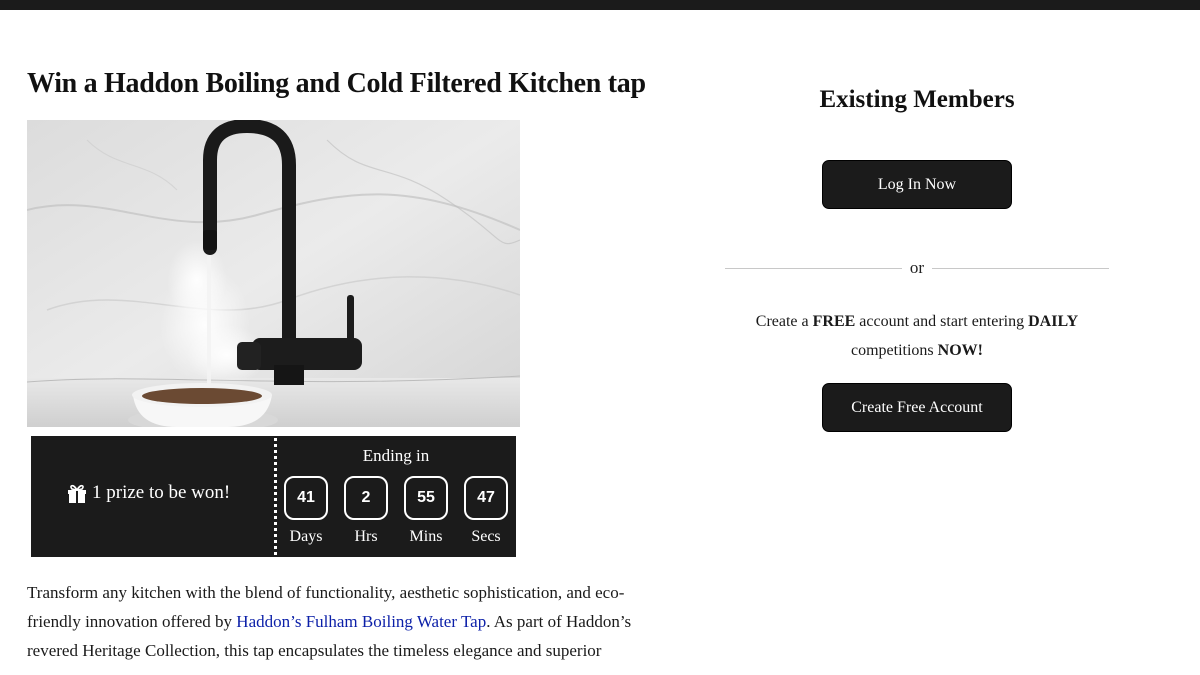 This screenshot has width=1200, height=675. What do you see at coordinates (306, 536) in the screenshot?
I see `countdown-days-label: Days` at bounding box center [306, 536].